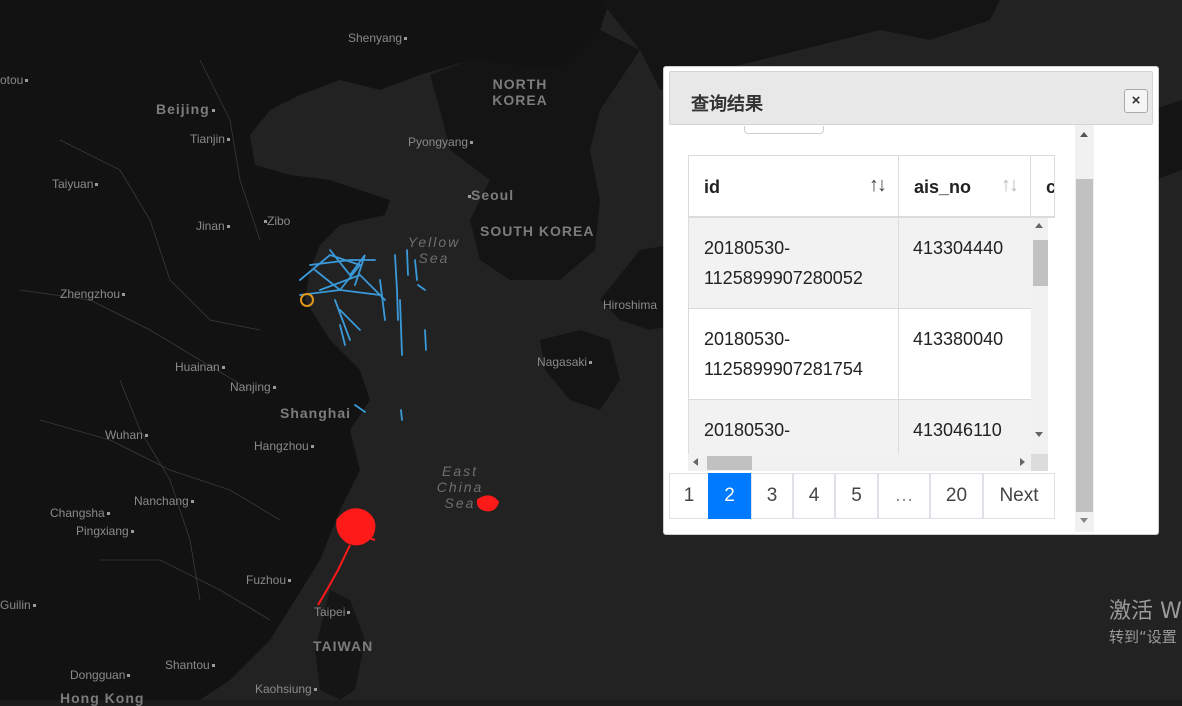 The width and height of the screenshot is (1182, 706). I want to click on map-city-label: Hangzhou, so click(284, 446).